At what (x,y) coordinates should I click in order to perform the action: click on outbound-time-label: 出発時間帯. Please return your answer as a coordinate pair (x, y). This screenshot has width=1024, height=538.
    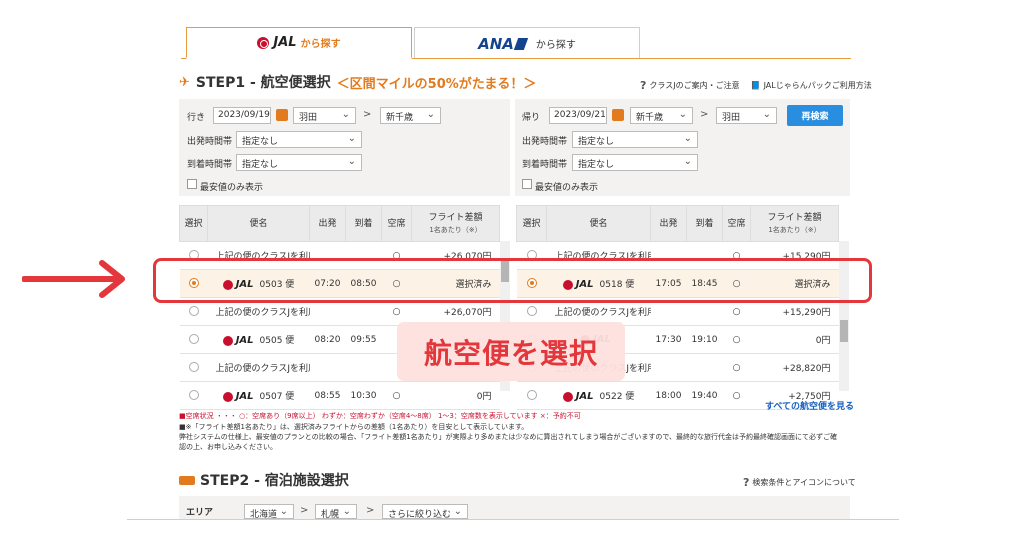
    Looking at the image, I should click on (210, 142).